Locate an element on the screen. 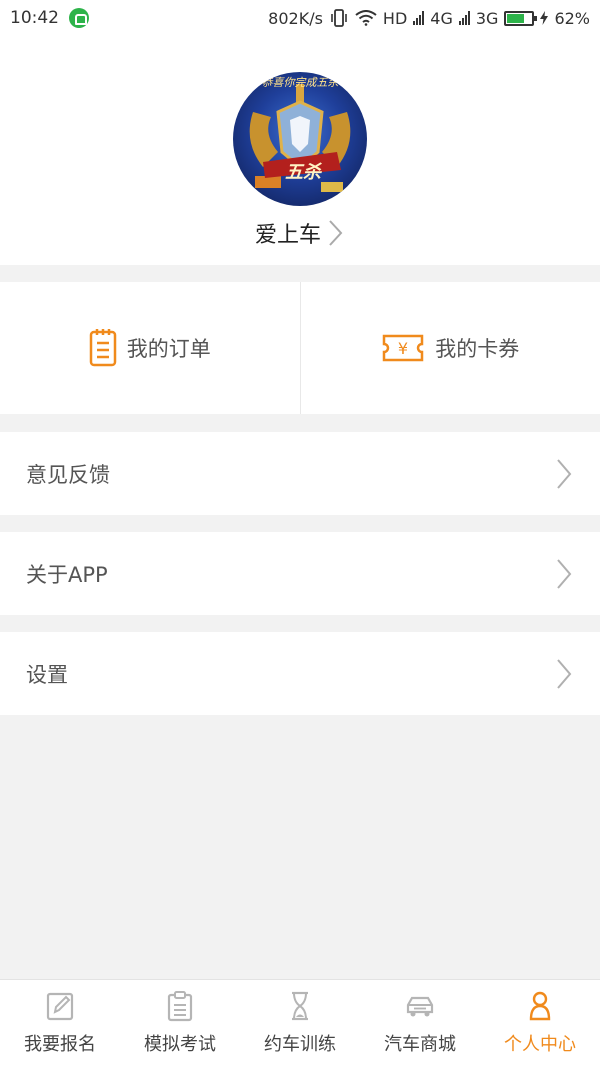 The image size is (600, 1067). nav-item-car-mall: 汽车商城 is located at coordinates (420, 1023).